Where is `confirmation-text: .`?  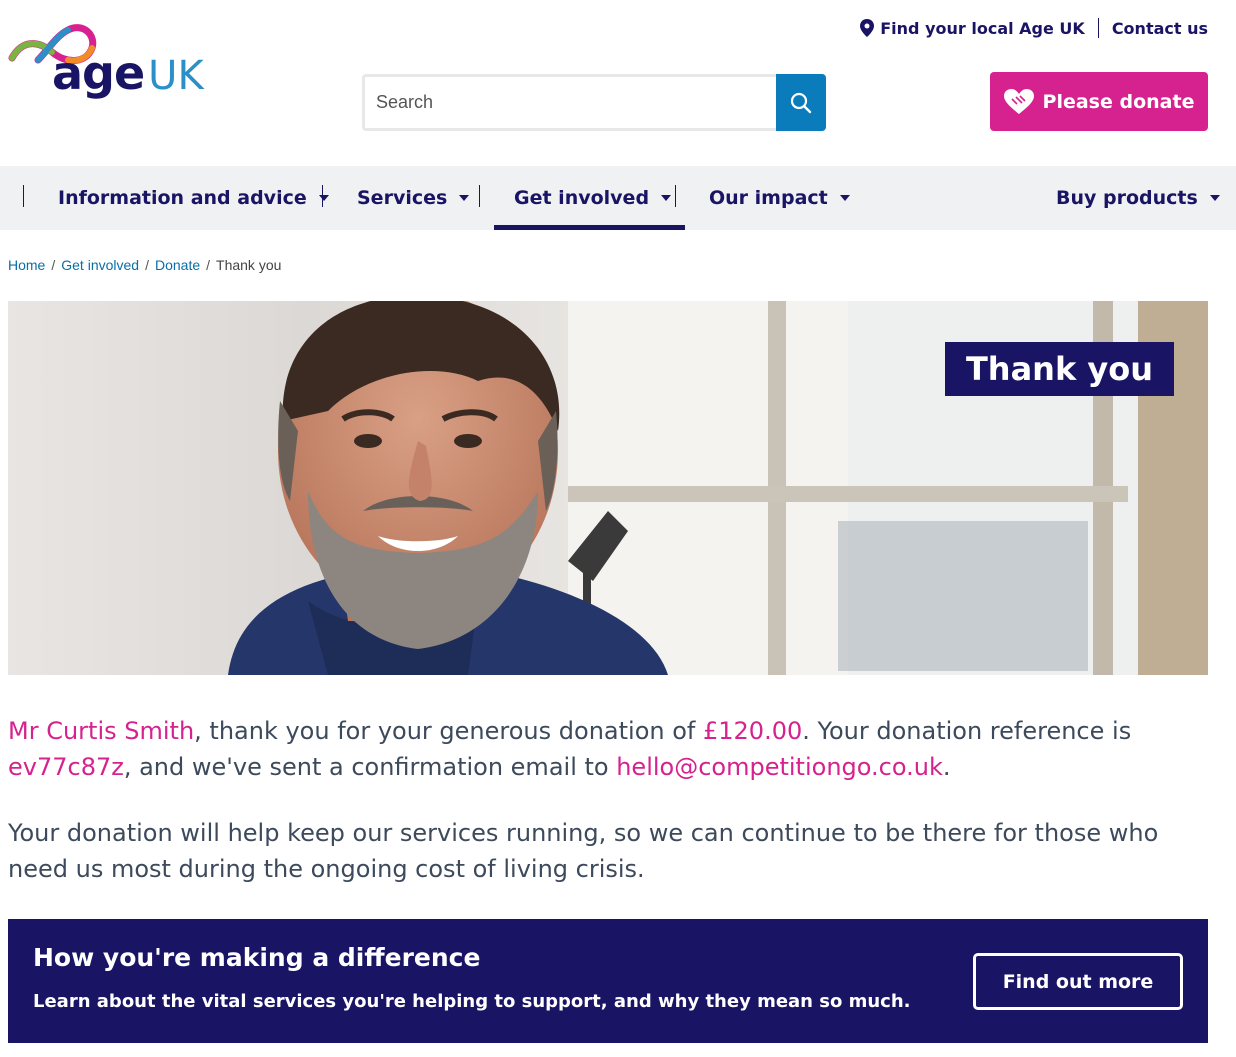 confirmation-text: . is located at coordinates (946, 767).